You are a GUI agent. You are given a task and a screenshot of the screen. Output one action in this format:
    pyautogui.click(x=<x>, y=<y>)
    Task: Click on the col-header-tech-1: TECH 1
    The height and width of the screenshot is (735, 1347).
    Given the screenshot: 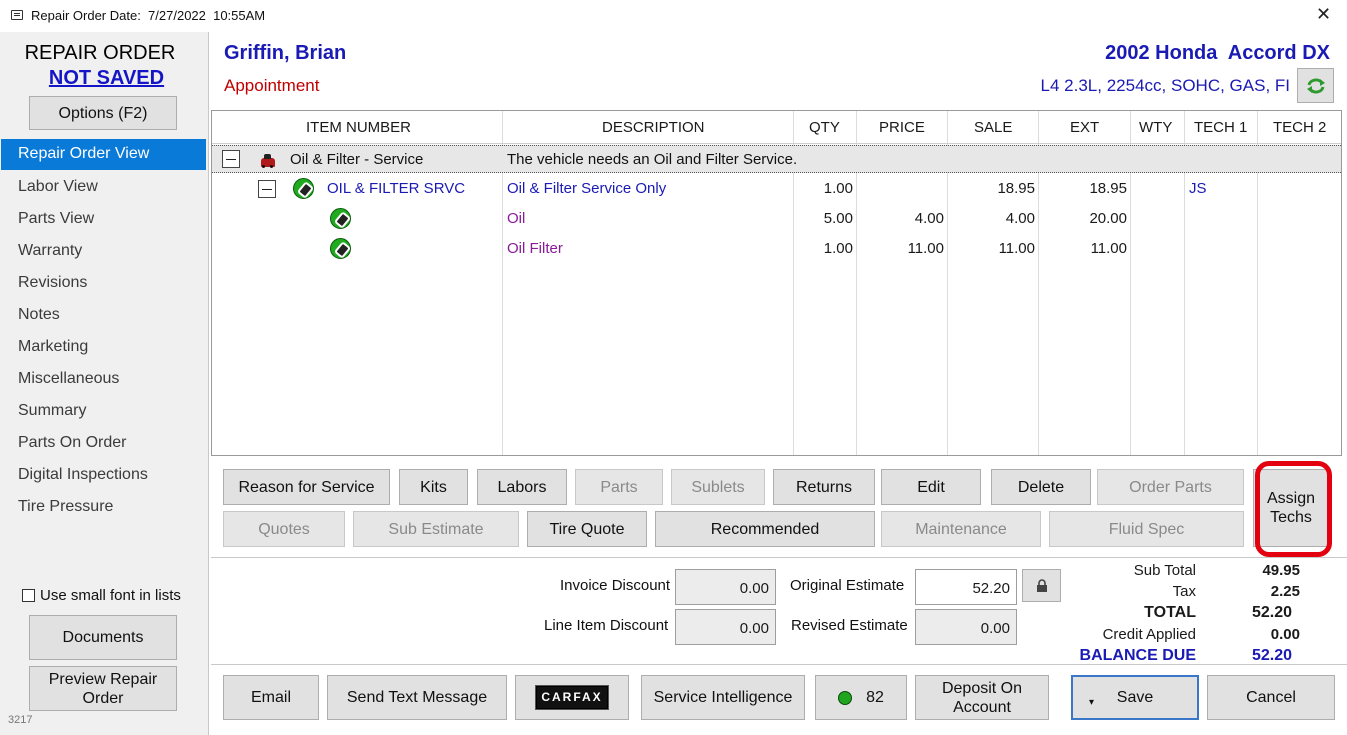 What is the action you would take?
    pyautogui.click(x=1220, y=127)
    